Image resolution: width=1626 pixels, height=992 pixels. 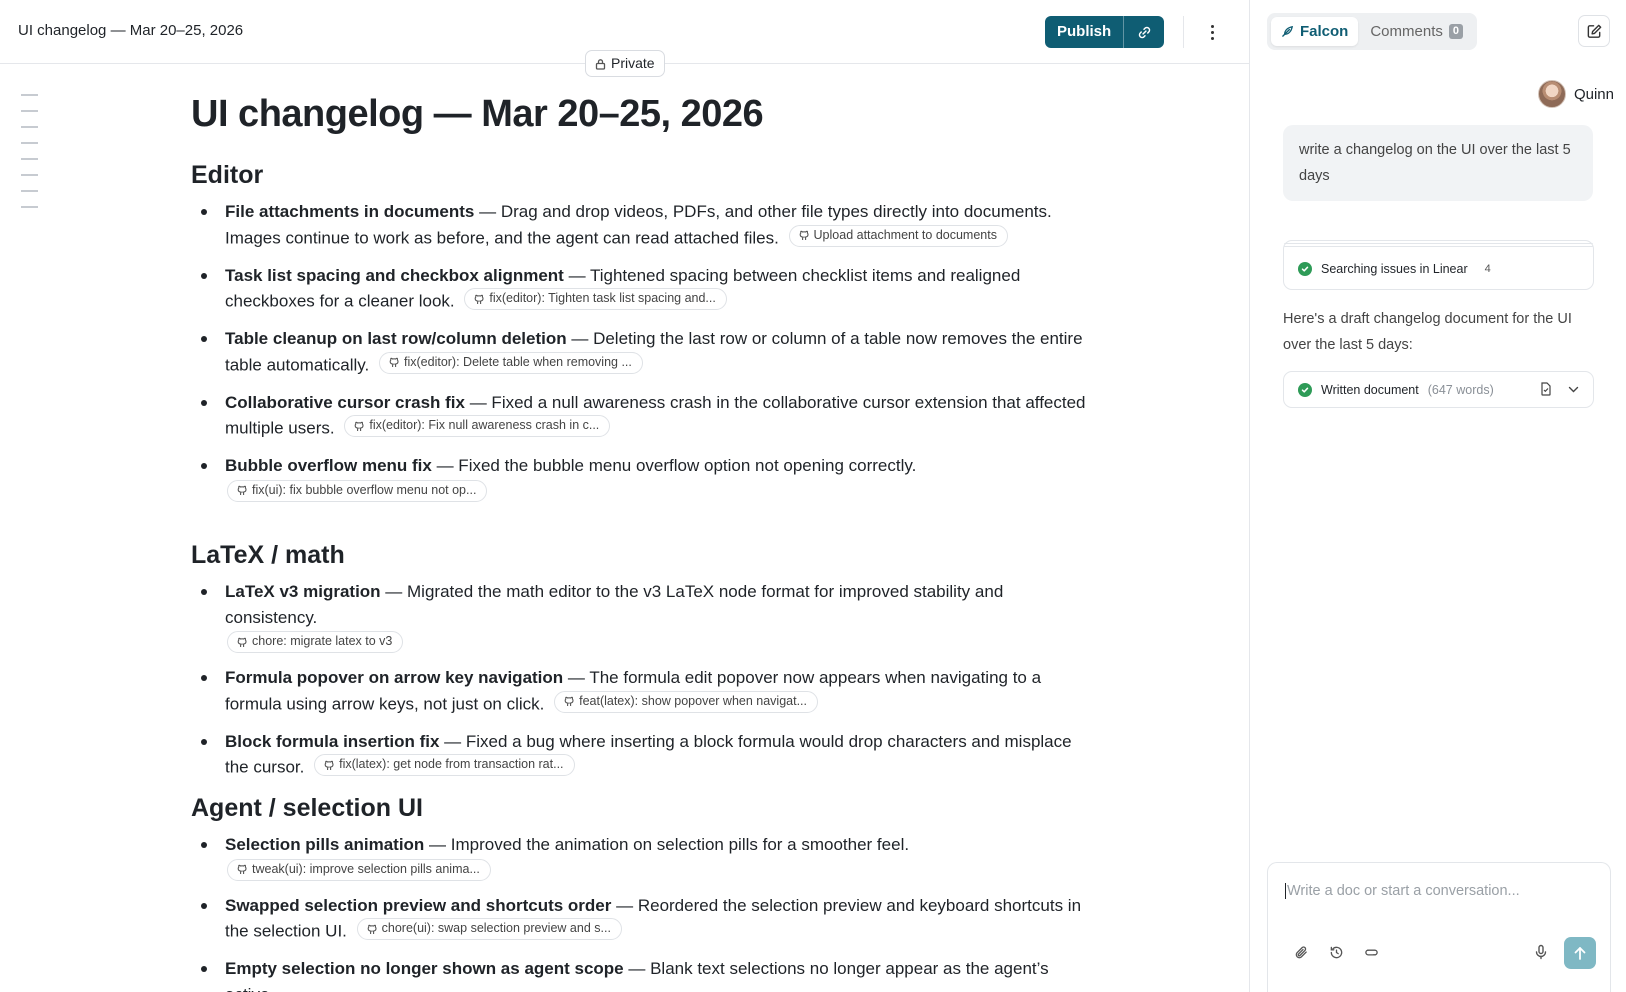 I want to click on tool-call-card: Searching issues in Linear 4, so click(x=1438, y=265).